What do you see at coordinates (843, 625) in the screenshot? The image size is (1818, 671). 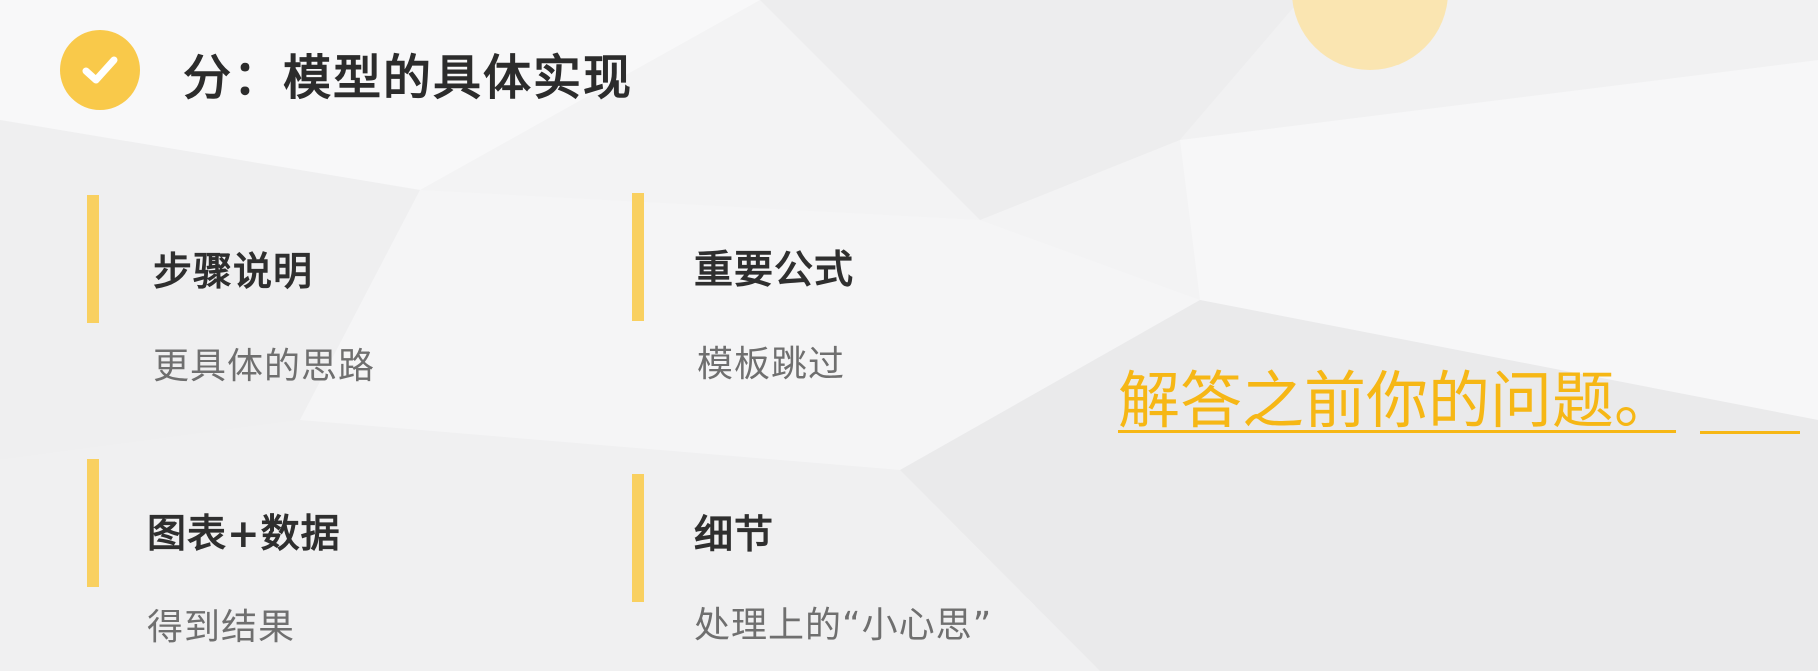 I see `card-desc: 处理上的“小心思”` at bounding box center [843, 625].